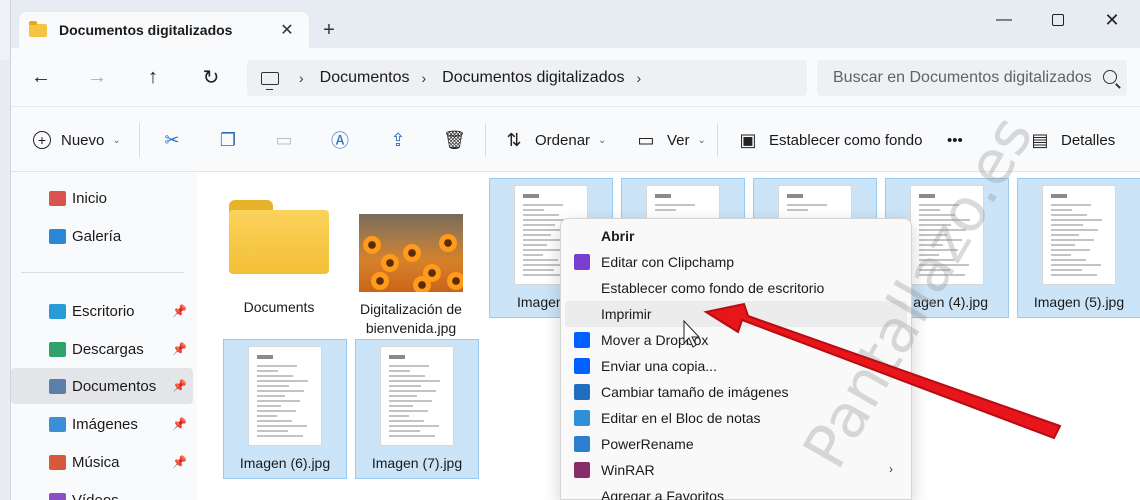 This screenshot has width=1140, height=500. I want to click on home-icon, so click(57, 198).